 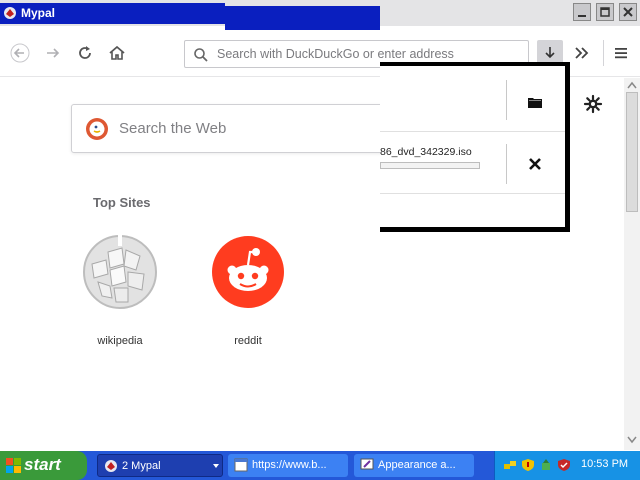 What do you see at coordinates (535, 164) in the screenshot?
I see `cancel-download-icon` at bounding box center [535, 164].